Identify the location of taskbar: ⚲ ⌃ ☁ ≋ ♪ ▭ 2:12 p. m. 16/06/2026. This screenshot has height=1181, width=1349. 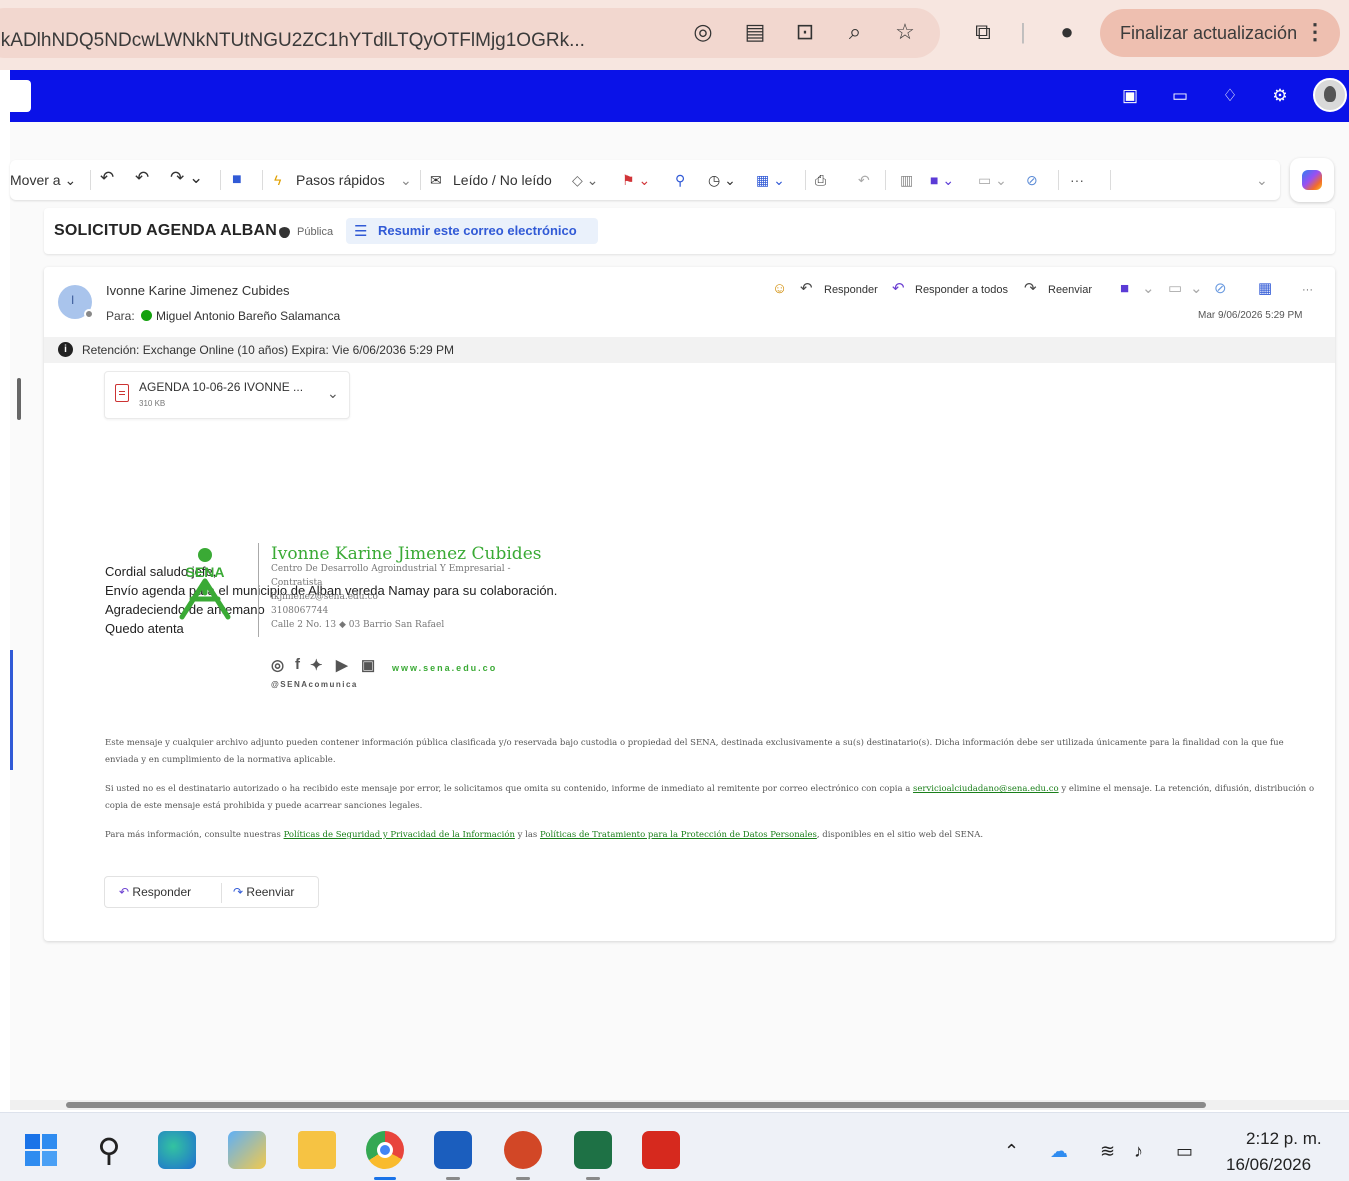
(674, 1146).